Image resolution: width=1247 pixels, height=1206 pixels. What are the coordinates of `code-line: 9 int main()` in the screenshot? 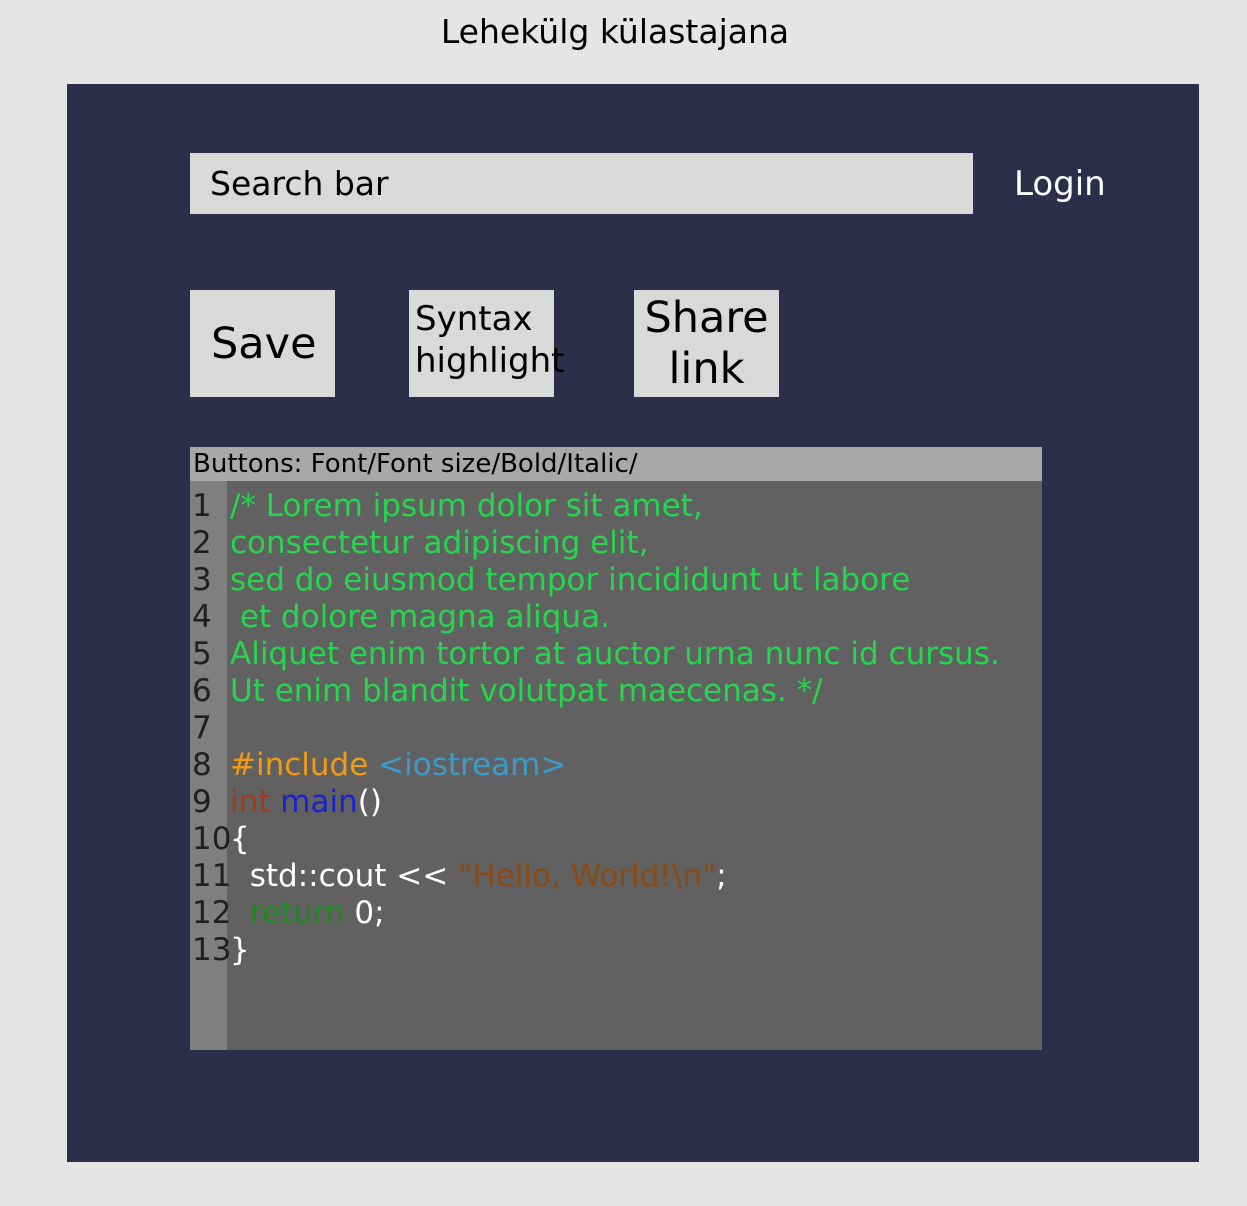 It's located at (616, 802).